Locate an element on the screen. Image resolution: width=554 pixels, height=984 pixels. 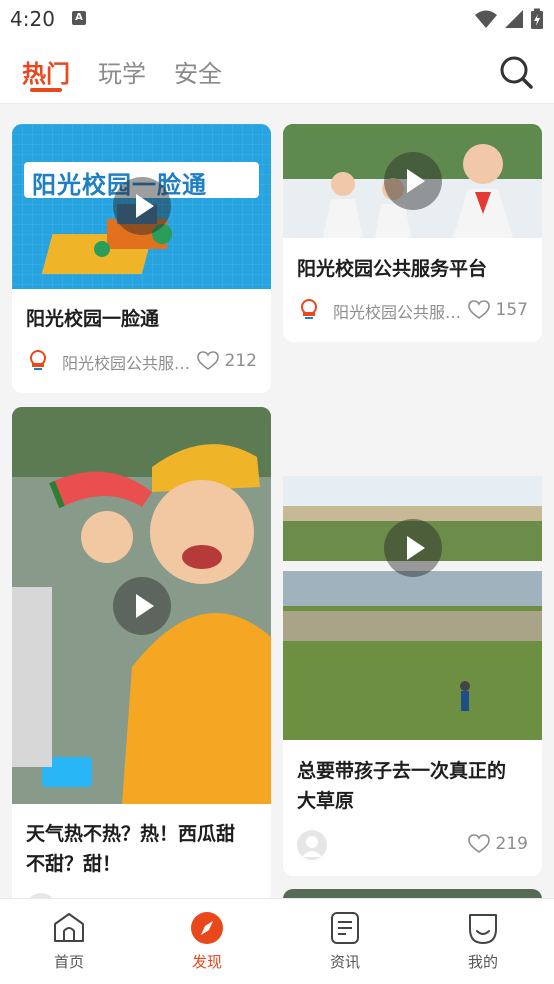
nav-discover: 发现 is located at coordinates (207, 941).